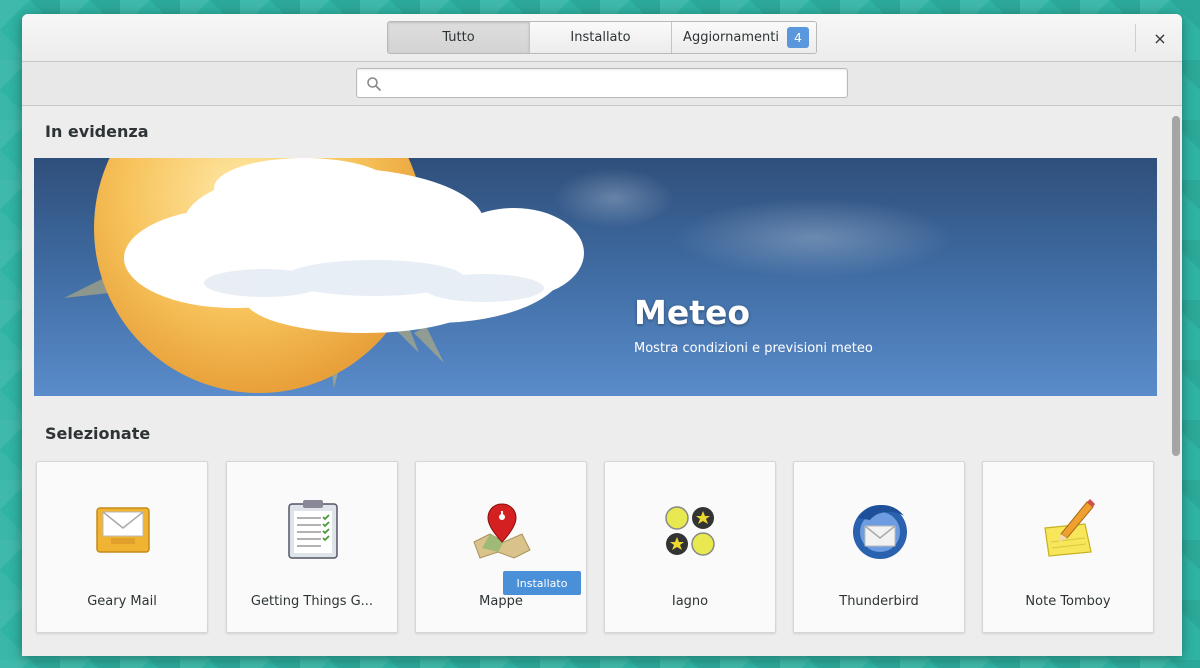  What do you see at coordinates (1135, 38) in the screenshot?
I see `header-separator` at bounding box center [1135, 38].